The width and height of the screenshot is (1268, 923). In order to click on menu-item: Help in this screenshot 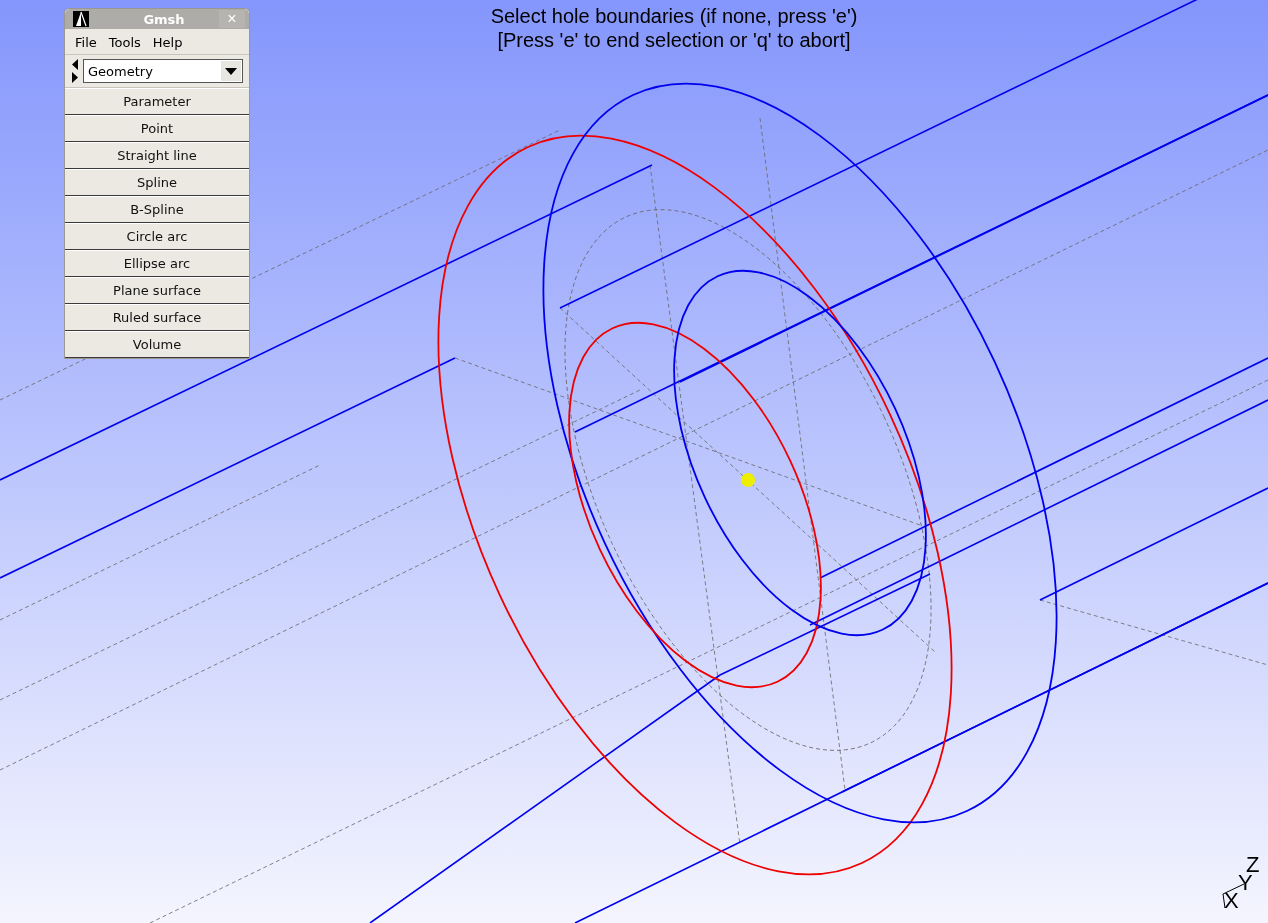, I will do `click(167, 42)`.